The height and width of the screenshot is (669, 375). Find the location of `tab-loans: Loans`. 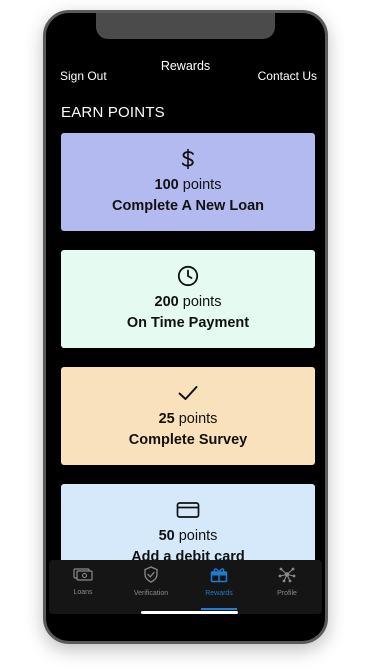

tab-loans: Loans is located at coordinates (83, 581).